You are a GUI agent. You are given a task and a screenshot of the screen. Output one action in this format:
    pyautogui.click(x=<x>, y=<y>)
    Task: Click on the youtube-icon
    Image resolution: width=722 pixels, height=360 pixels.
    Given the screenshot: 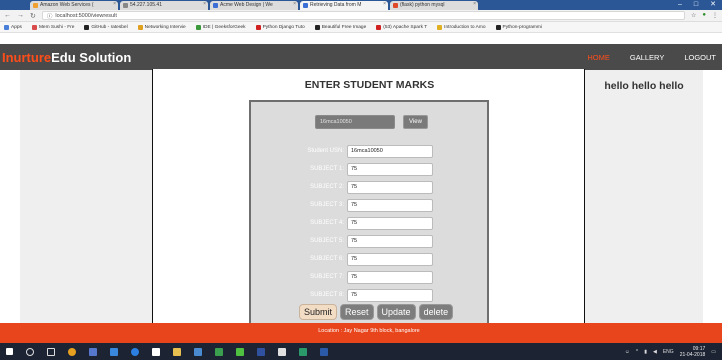 What is the action you would take?
    pyautogui.click(x=258, y=27)
    